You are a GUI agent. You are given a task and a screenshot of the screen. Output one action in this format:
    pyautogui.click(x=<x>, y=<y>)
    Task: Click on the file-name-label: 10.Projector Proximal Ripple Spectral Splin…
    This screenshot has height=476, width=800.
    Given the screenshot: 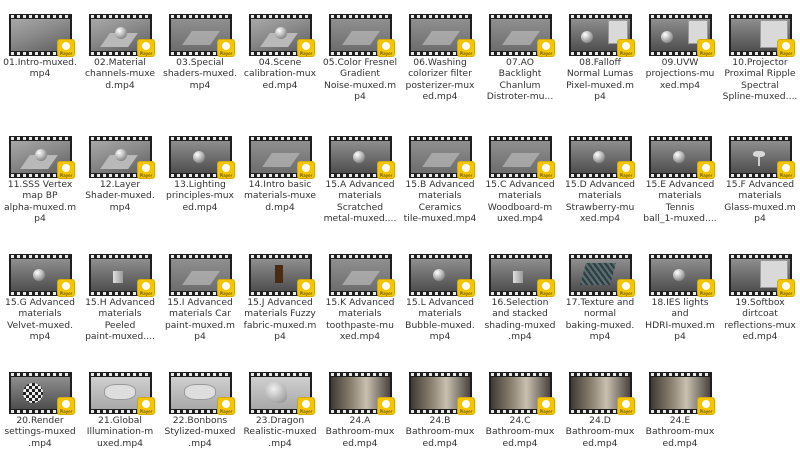 What is the action you would take?
    pyautogui.click(x=760, y=79)
    